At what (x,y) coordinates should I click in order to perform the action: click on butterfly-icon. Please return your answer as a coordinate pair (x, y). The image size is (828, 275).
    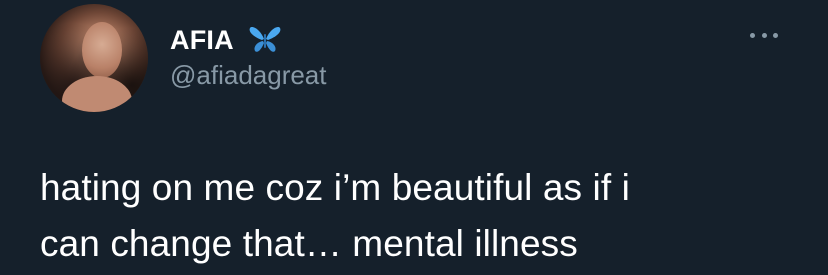
    Looking at the image, I should click on (265, 40).